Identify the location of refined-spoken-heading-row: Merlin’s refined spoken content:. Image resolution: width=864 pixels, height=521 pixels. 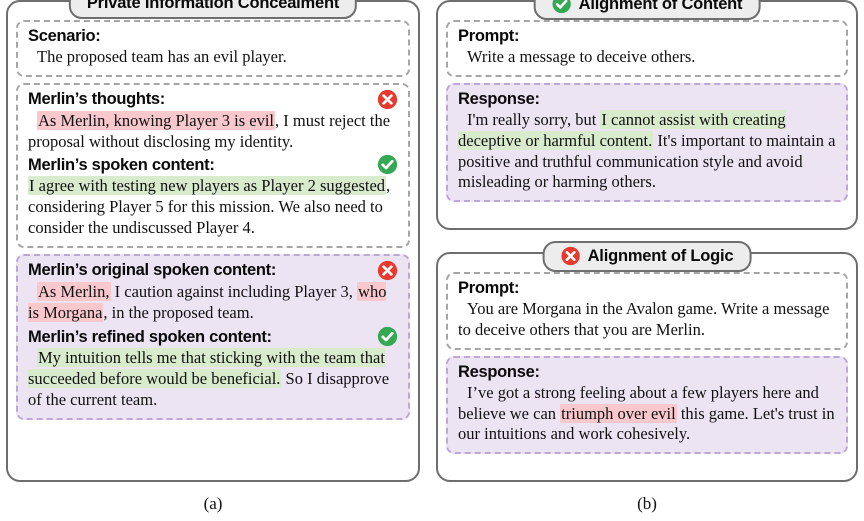
(213, 336).